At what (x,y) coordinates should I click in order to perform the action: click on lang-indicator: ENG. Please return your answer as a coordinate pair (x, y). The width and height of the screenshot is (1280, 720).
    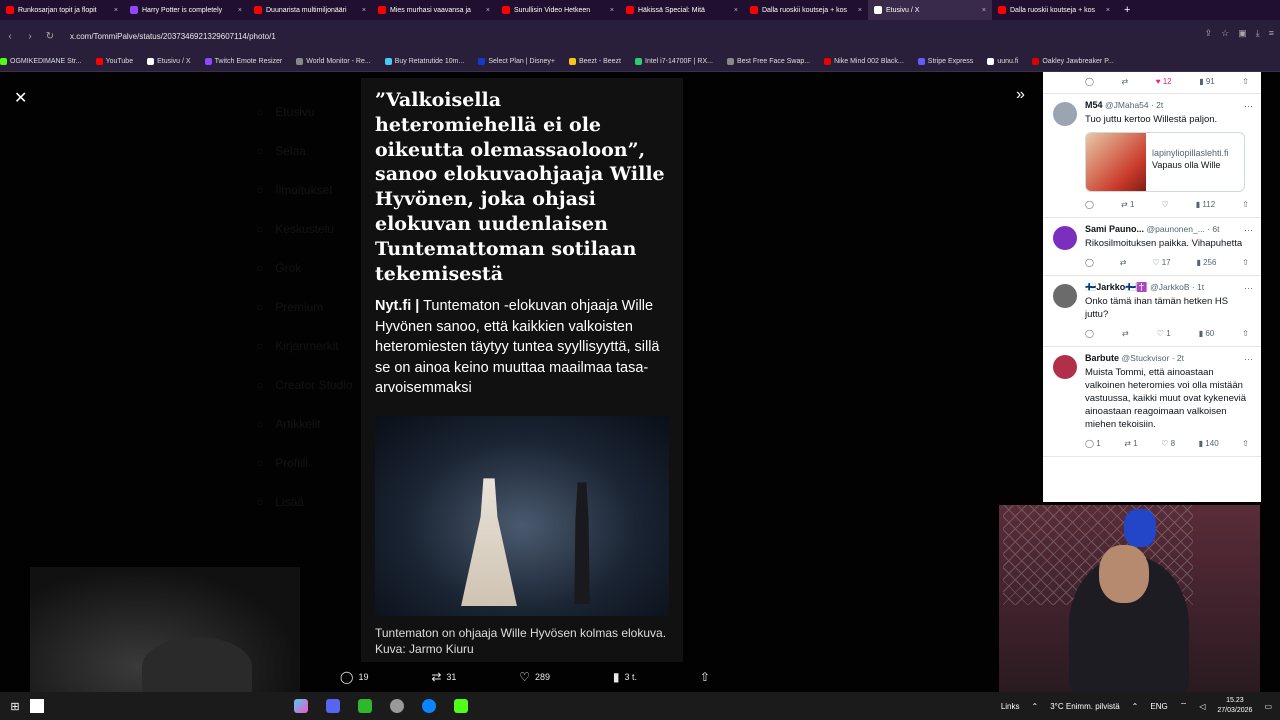
    Looking at the image, I should click on (1158, 706).